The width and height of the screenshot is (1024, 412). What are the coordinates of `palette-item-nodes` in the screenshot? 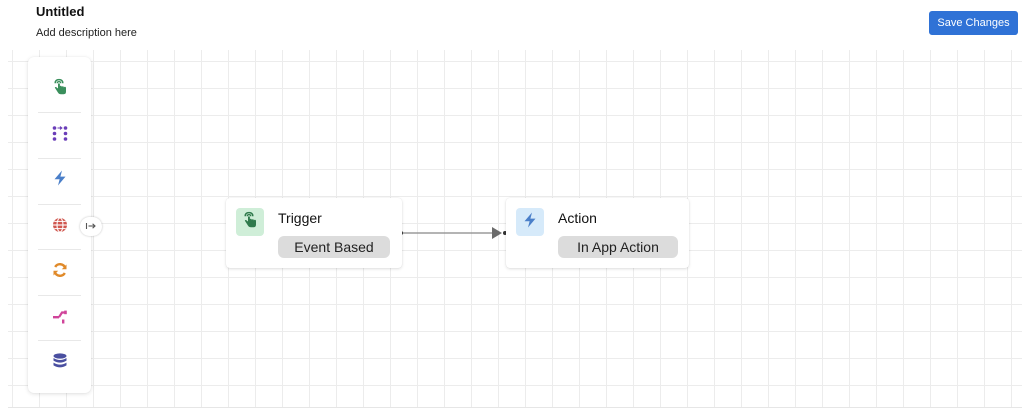 It's located at (59, 135).